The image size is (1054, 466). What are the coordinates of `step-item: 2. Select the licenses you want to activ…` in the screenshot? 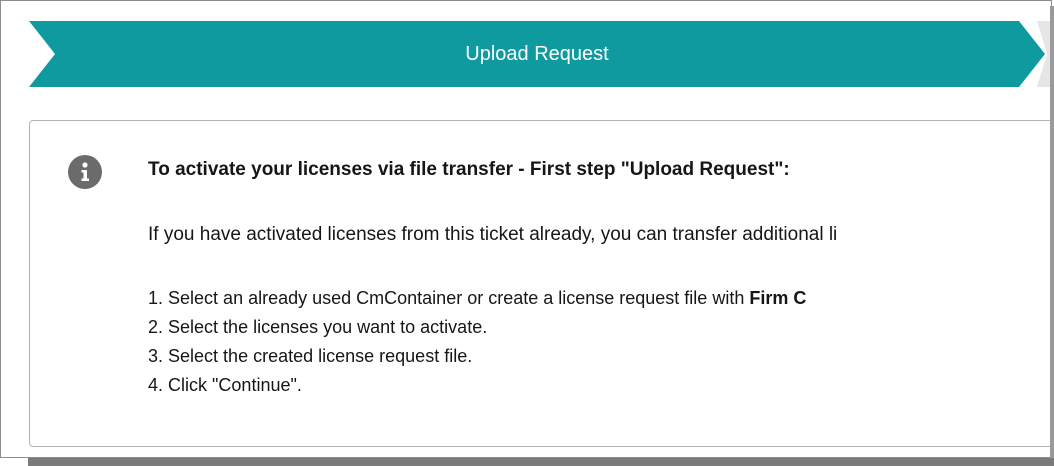 It's located at (477, 327).